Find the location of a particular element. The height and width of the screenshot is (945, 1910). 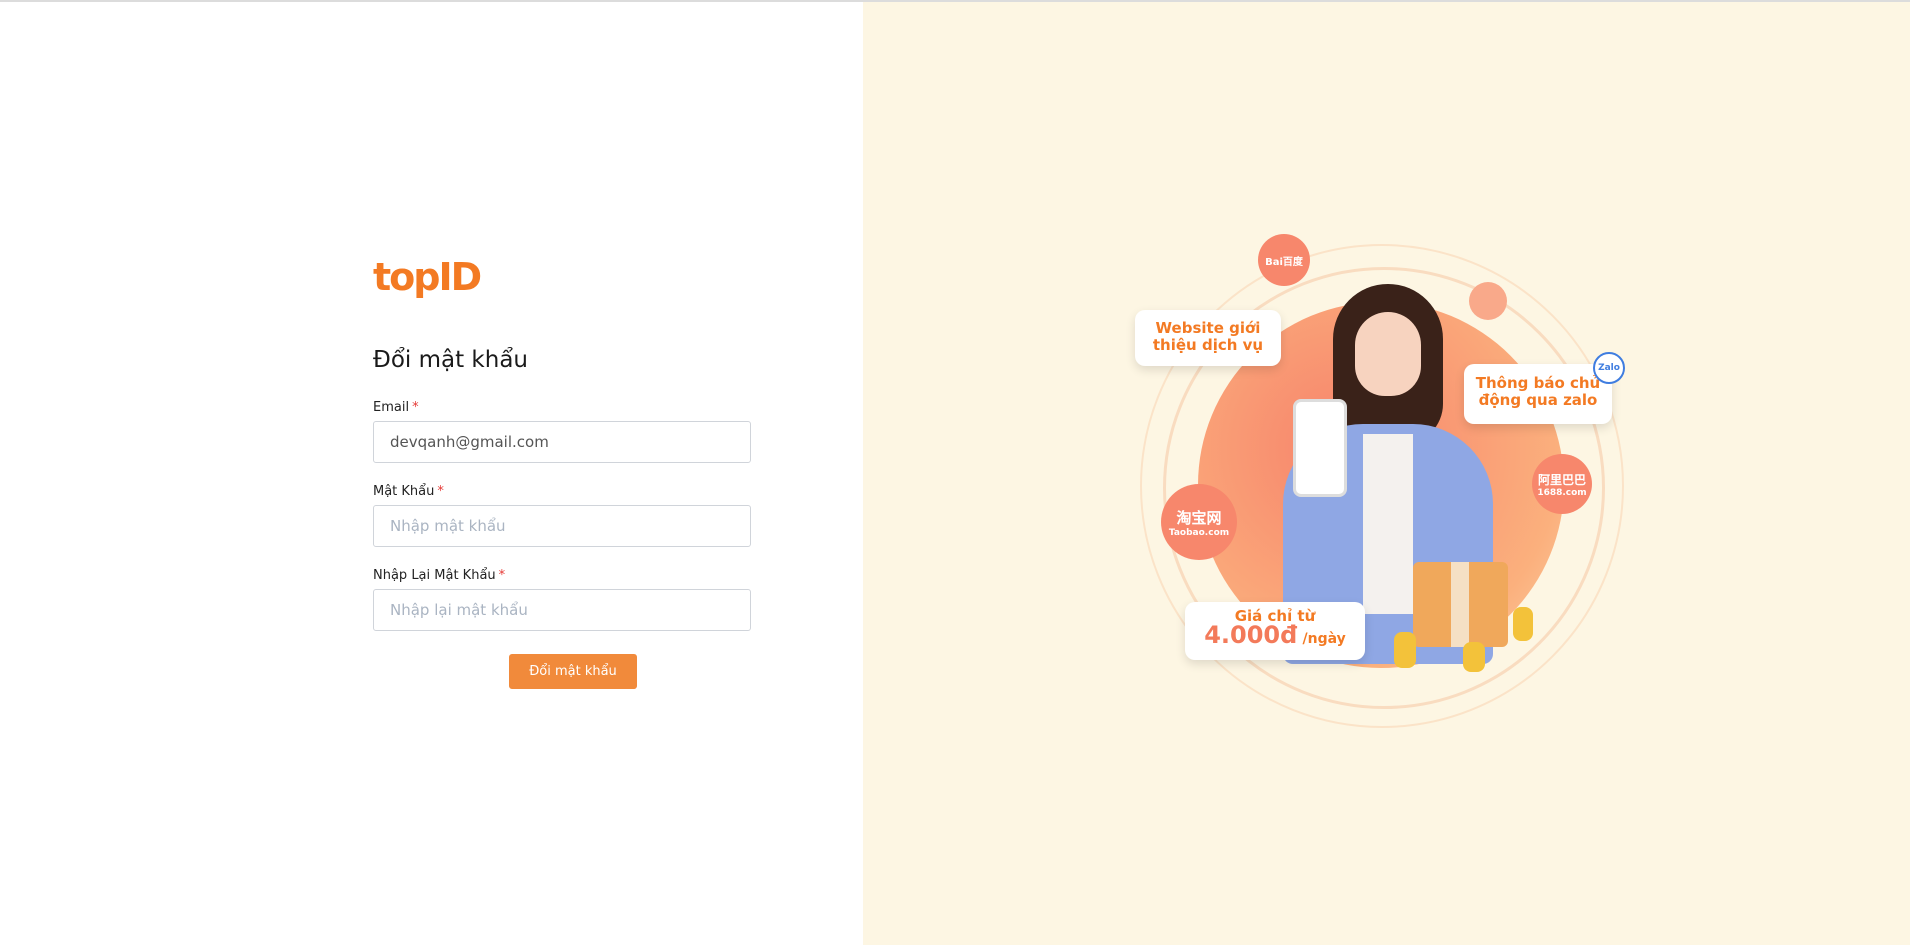

zalo-bubble: Thông báo chủ động qua zalo is located at coordinates (1538, 394).